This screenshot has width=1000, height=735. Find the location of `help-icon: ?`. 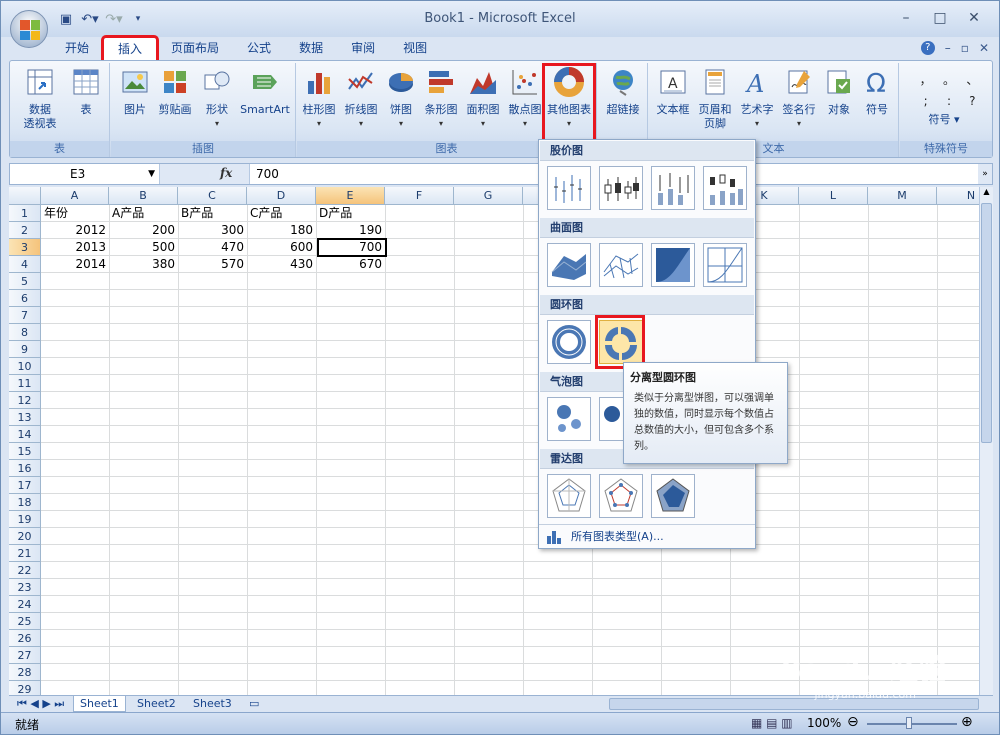

help-icon: ? is located at coordinates (927, 48).